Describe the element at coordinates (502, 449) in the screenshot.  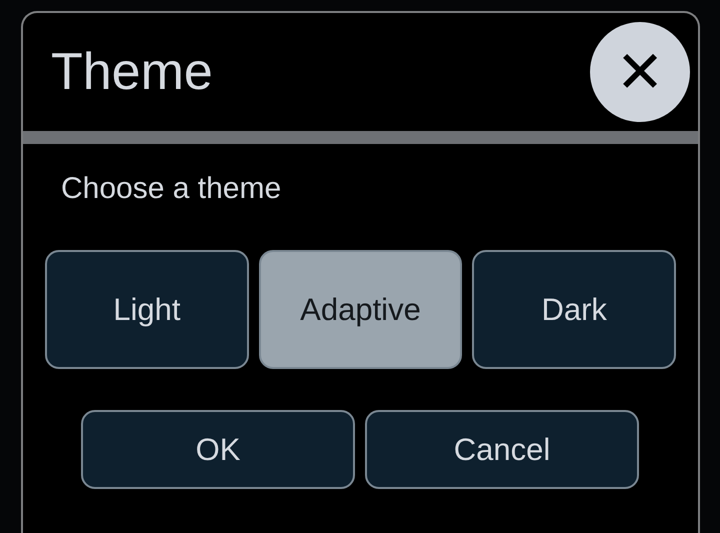
I see `cancel-button: Cancel` at that location.